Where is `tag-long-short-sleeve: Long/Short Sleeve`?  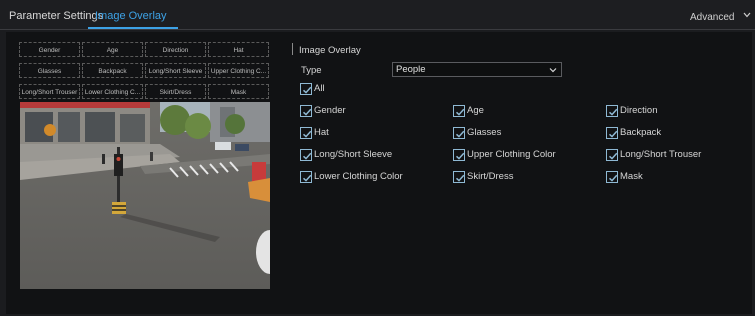 tag-long-short-sleeve: Long/Short Sleeve is located at coordinates (175, 70).